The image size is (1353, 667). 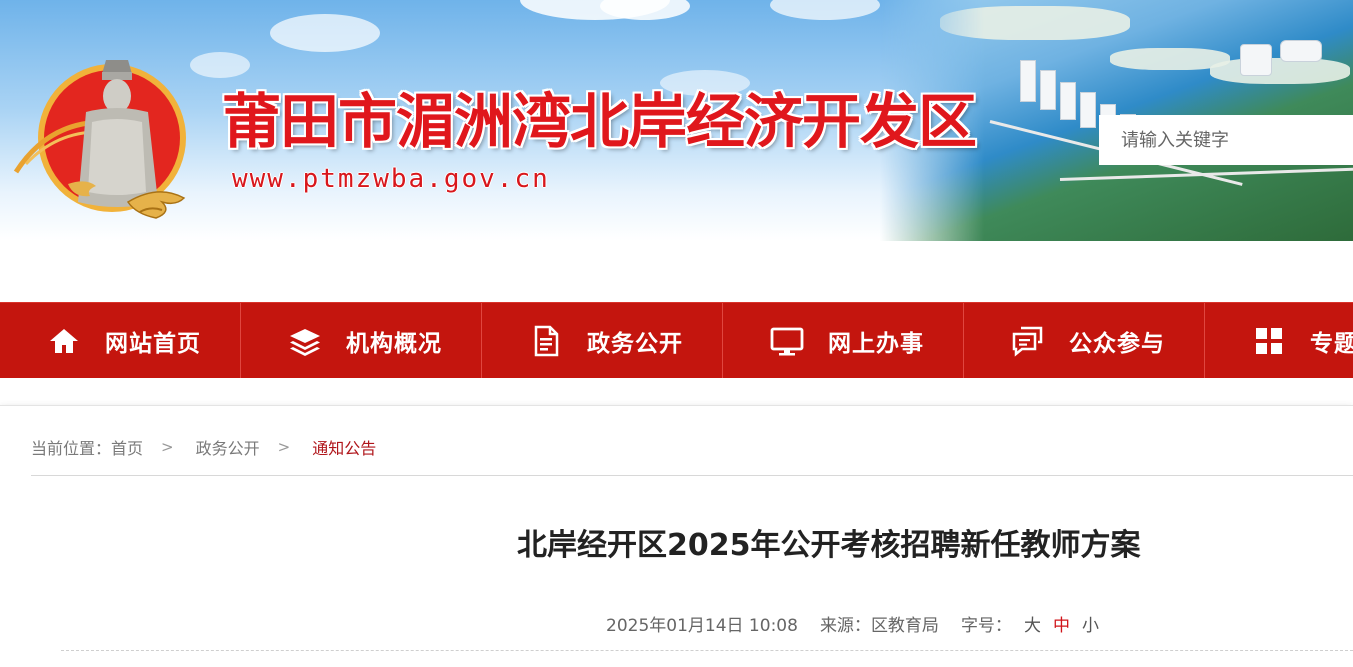 What do you see at coordinates (876, 343) in the screenshot?
I see `nav-label: 网上办事` at bounding box center [876, 343].